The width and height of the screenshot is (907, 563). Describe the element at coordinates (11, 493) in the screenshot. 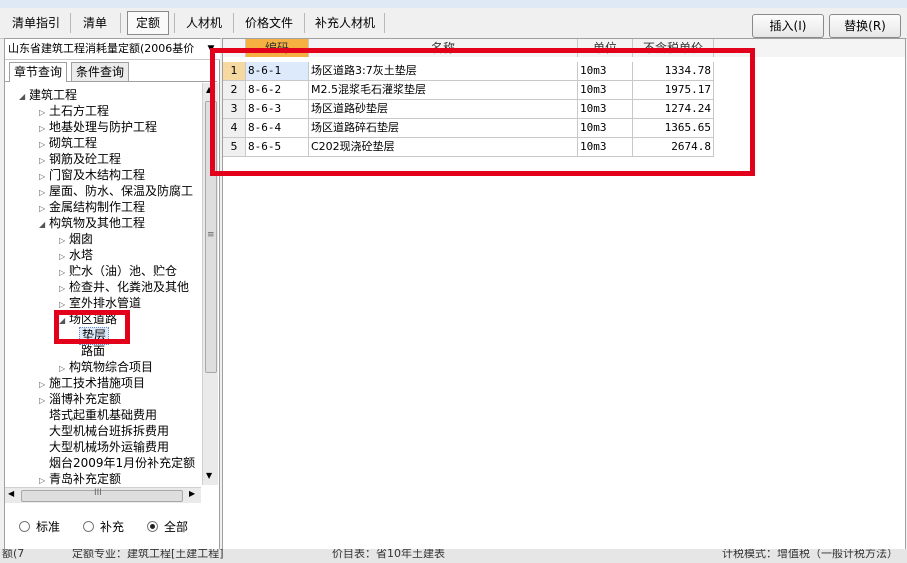

I see `scroll-left-icon: ◀` at that location.